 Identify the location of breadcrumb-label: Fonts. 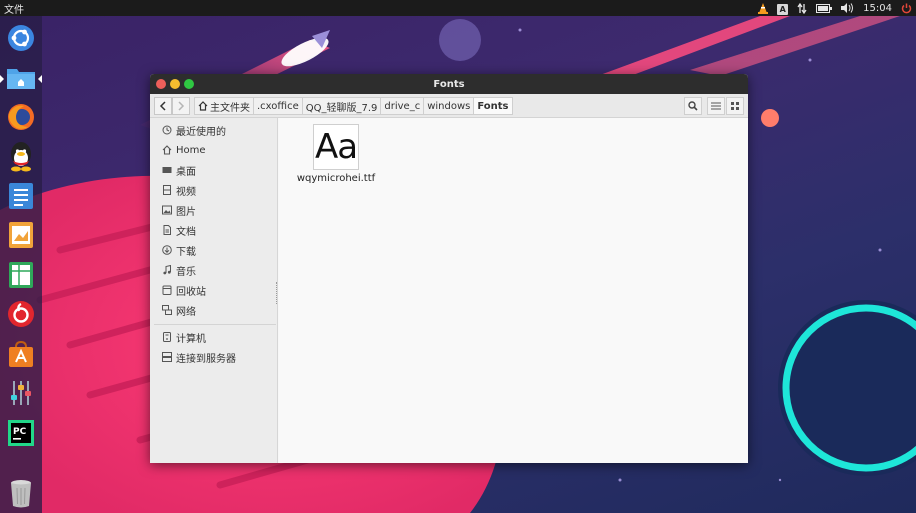
(493, 106).